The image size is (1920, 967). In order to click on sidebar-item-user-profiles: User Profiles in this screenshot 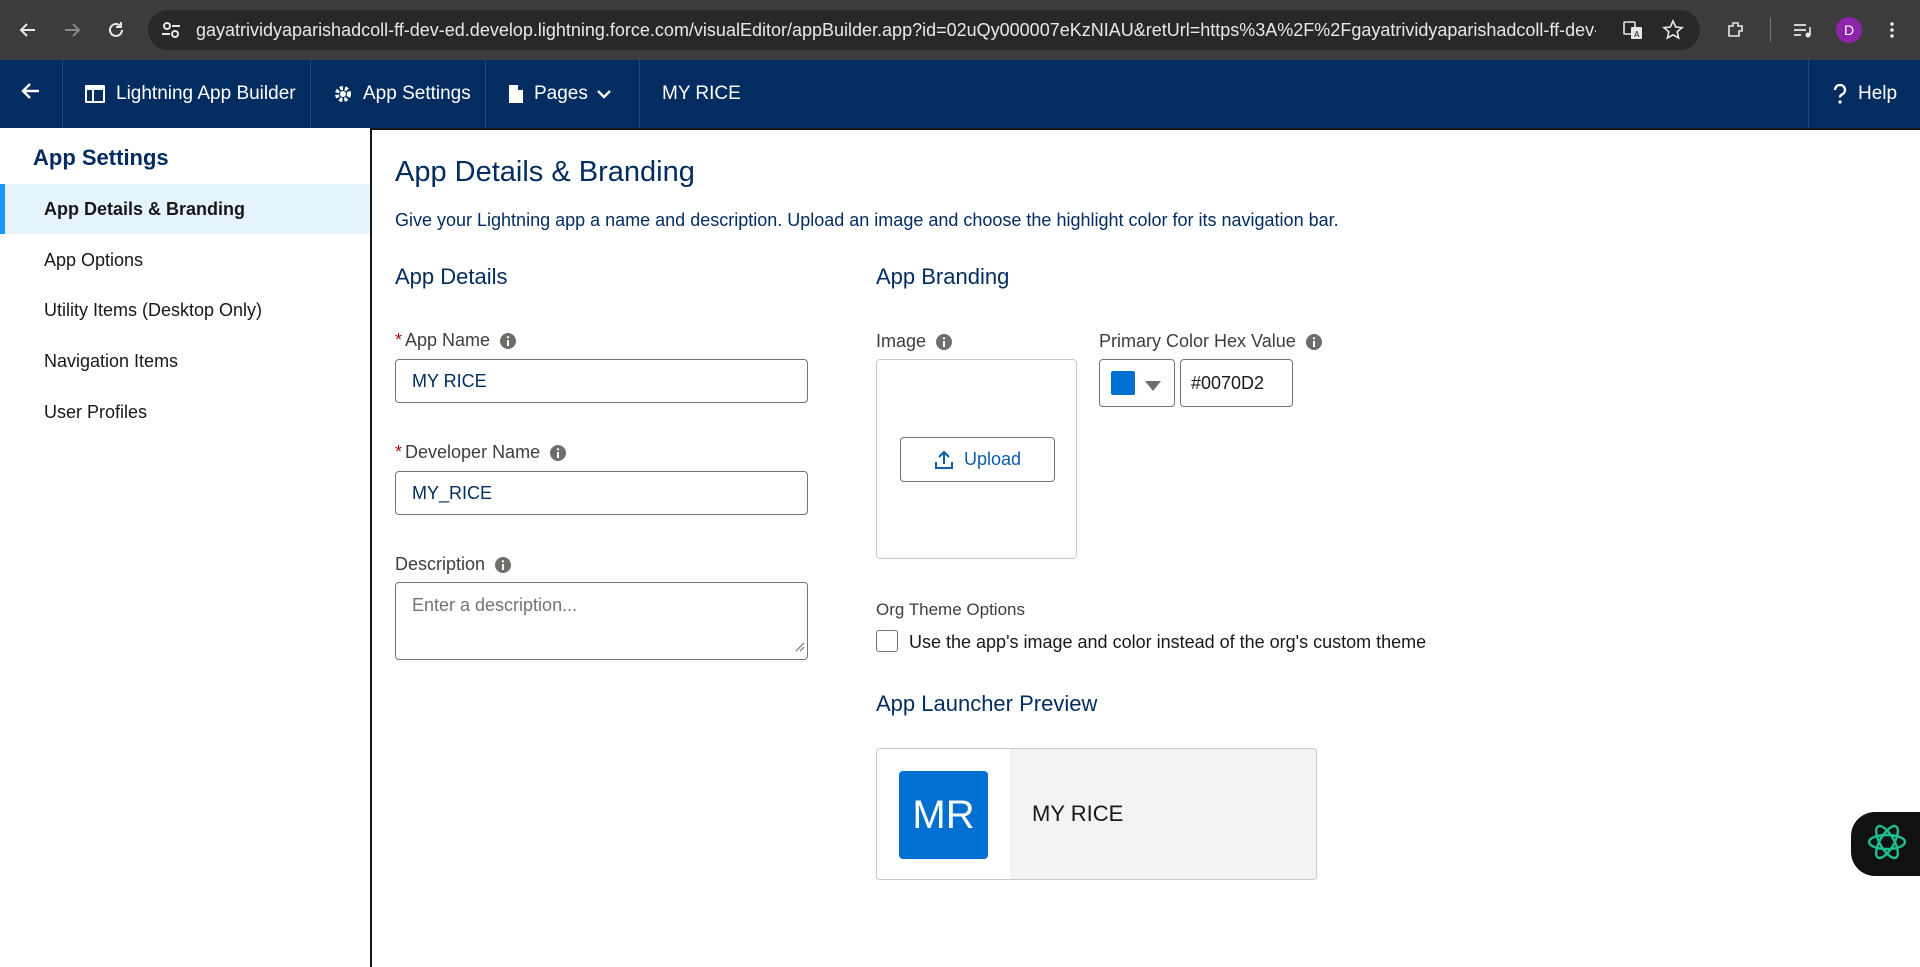, I will do `click(185, 412)`.